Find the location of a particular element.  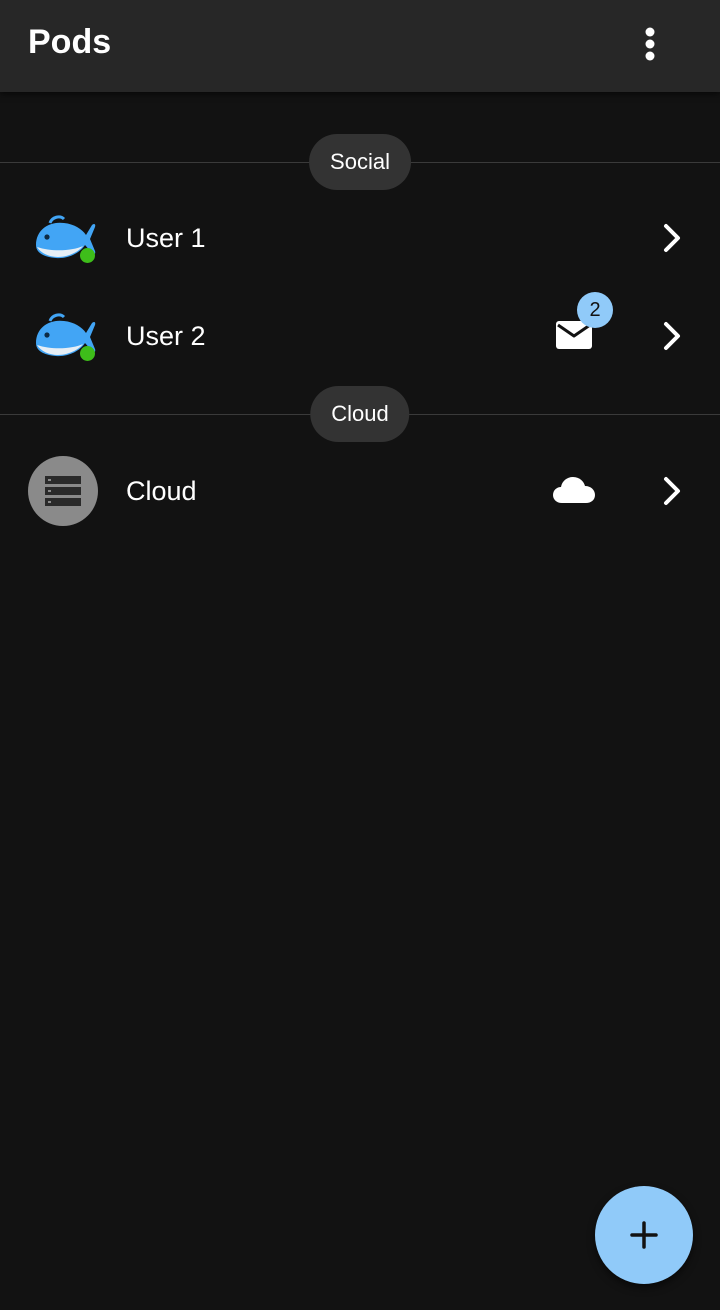

list-item-user-1: User 1 is located at coordinates (360, 238).